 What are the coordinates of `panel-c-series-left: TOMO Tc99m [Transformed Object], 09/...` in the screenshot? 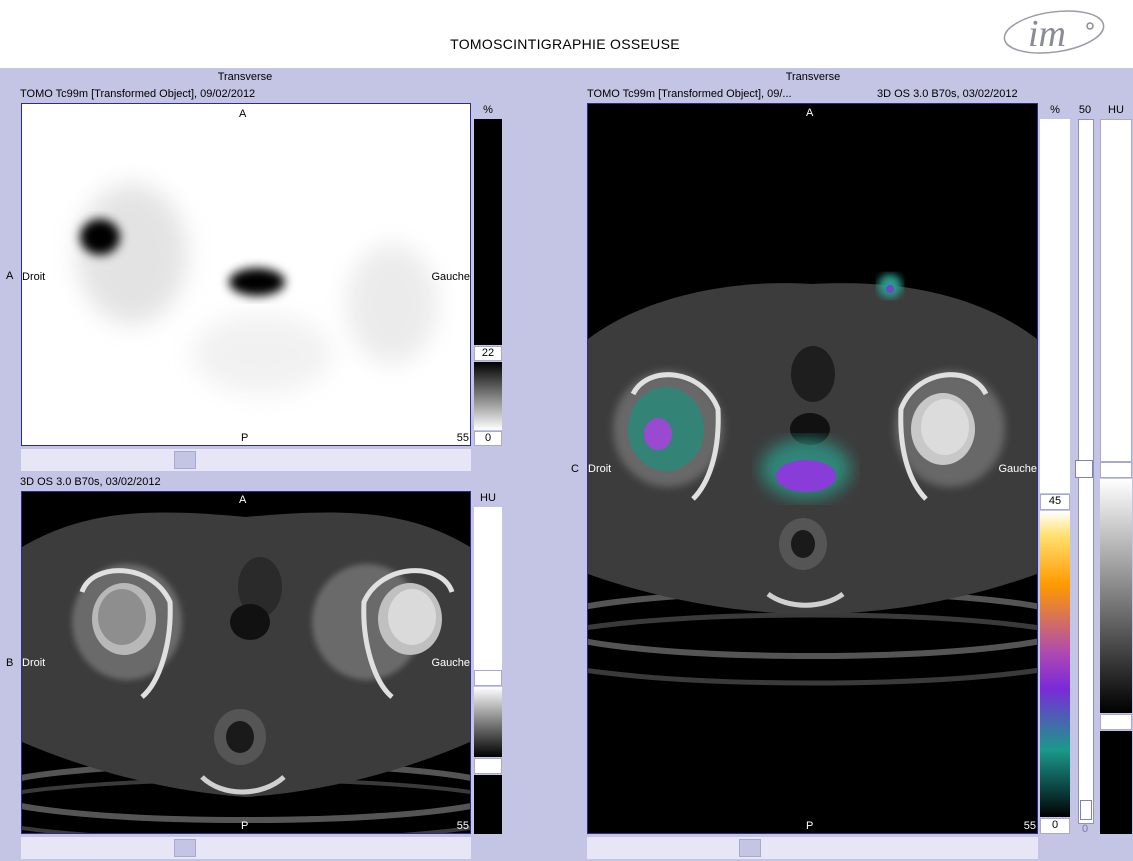 It's located at (689, 94).